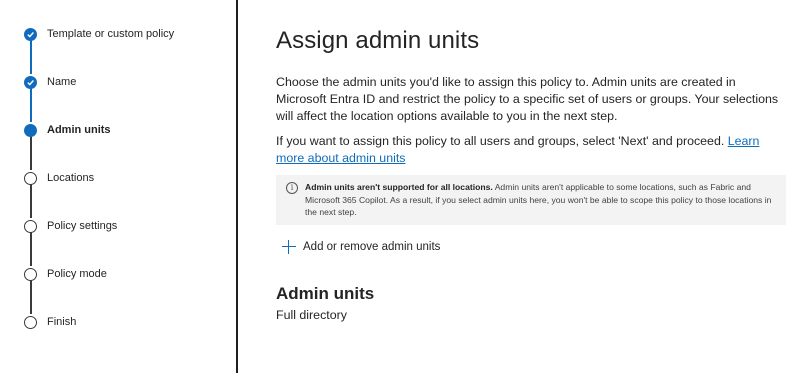 This screenshot has height=373, width=798. I want to click on wizard-step-admin-units: Admin units, so click(67, 130).